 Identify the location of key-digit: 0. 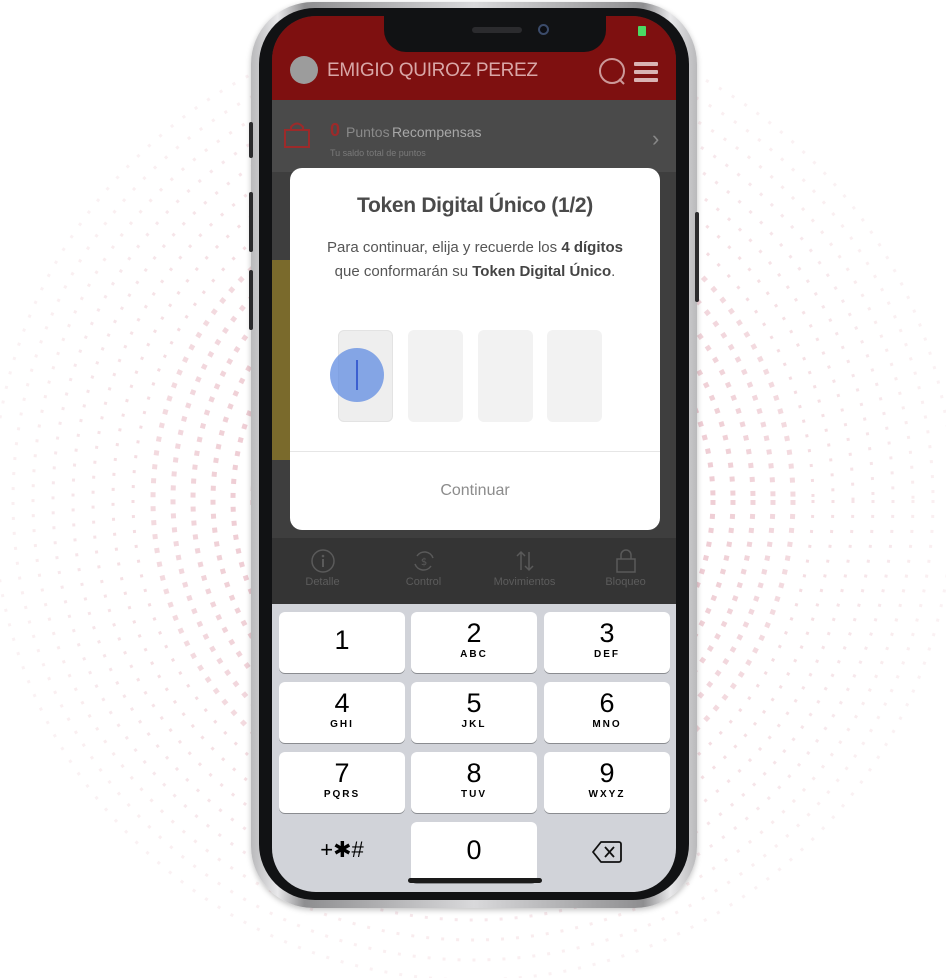
(474, 850).